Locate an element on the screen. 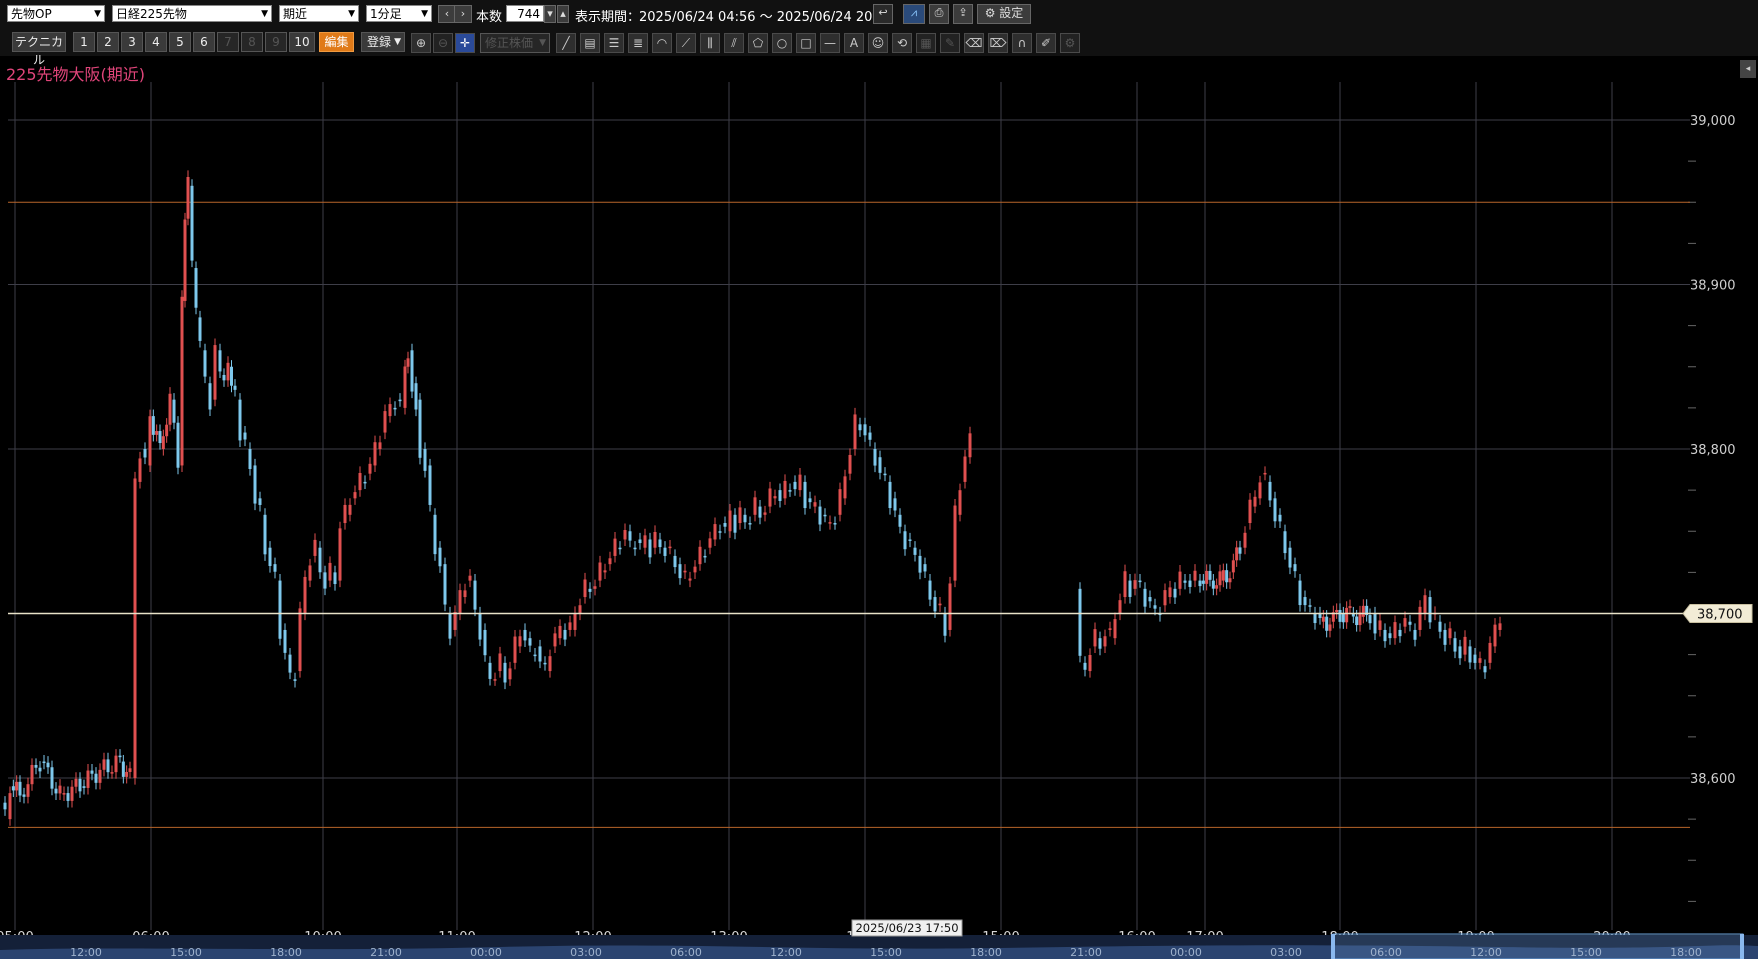 The width and height of the screenshot is (1758, 959). pentagon-icon: ⬠ is located at coordinates (758, 43).